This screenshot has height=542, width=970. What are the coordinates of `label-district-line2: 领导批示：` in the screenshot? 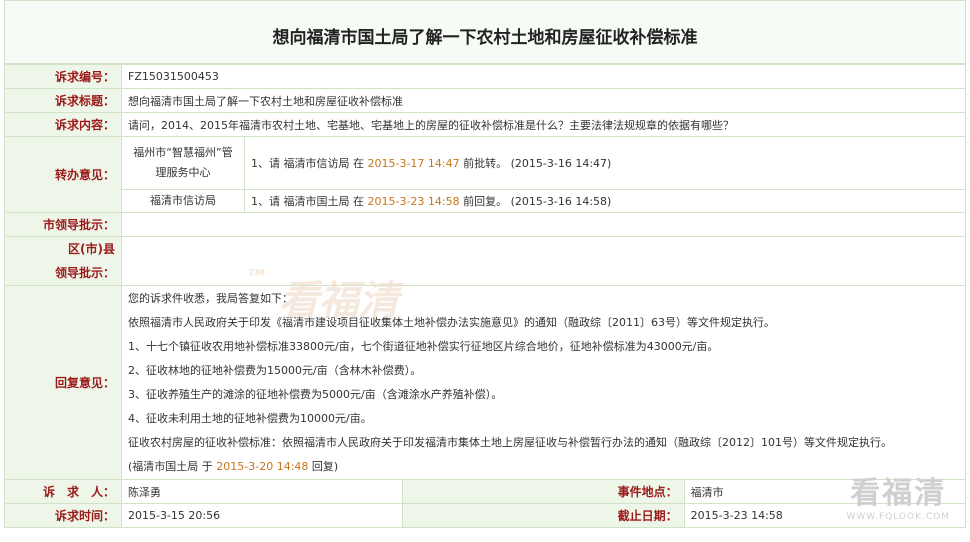 It's located at (84, 273).